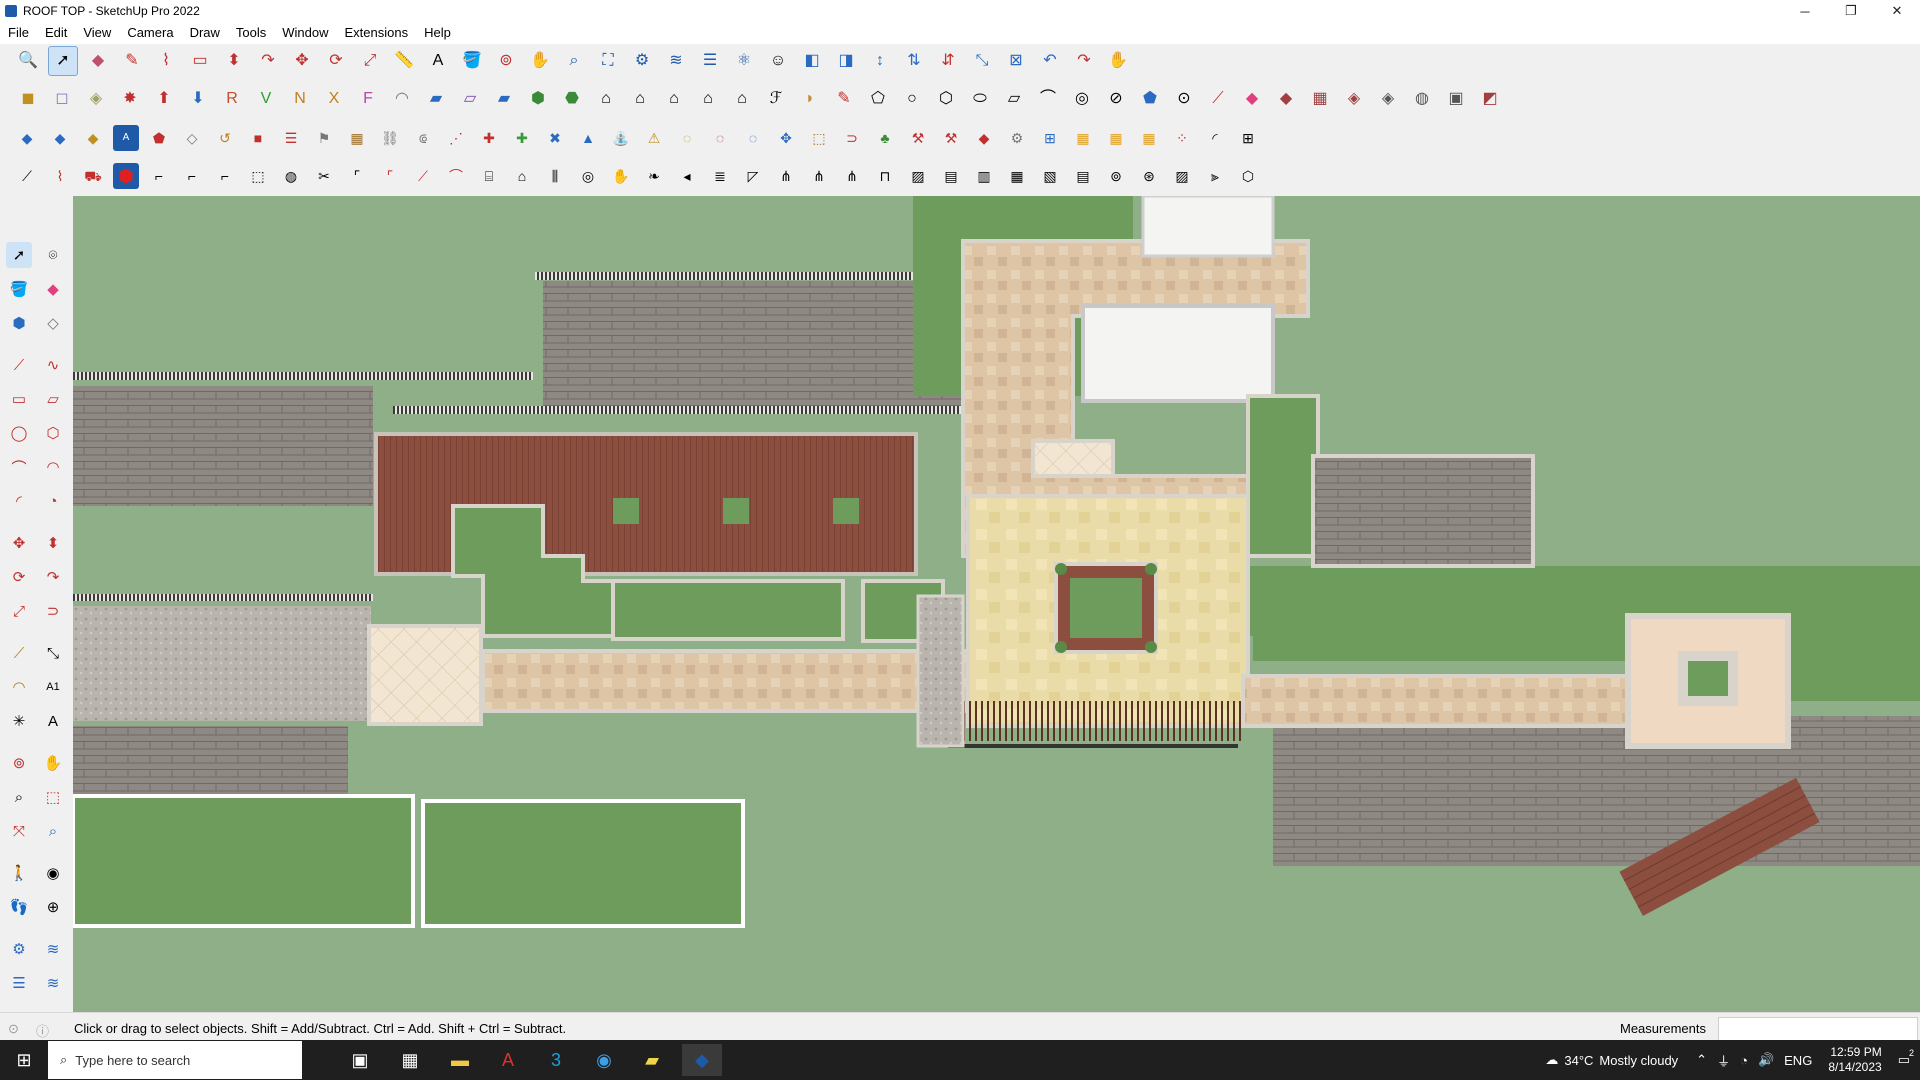 The image size is (1920, 1080). I want to click on move-icon: ✥, so click(302, 61).